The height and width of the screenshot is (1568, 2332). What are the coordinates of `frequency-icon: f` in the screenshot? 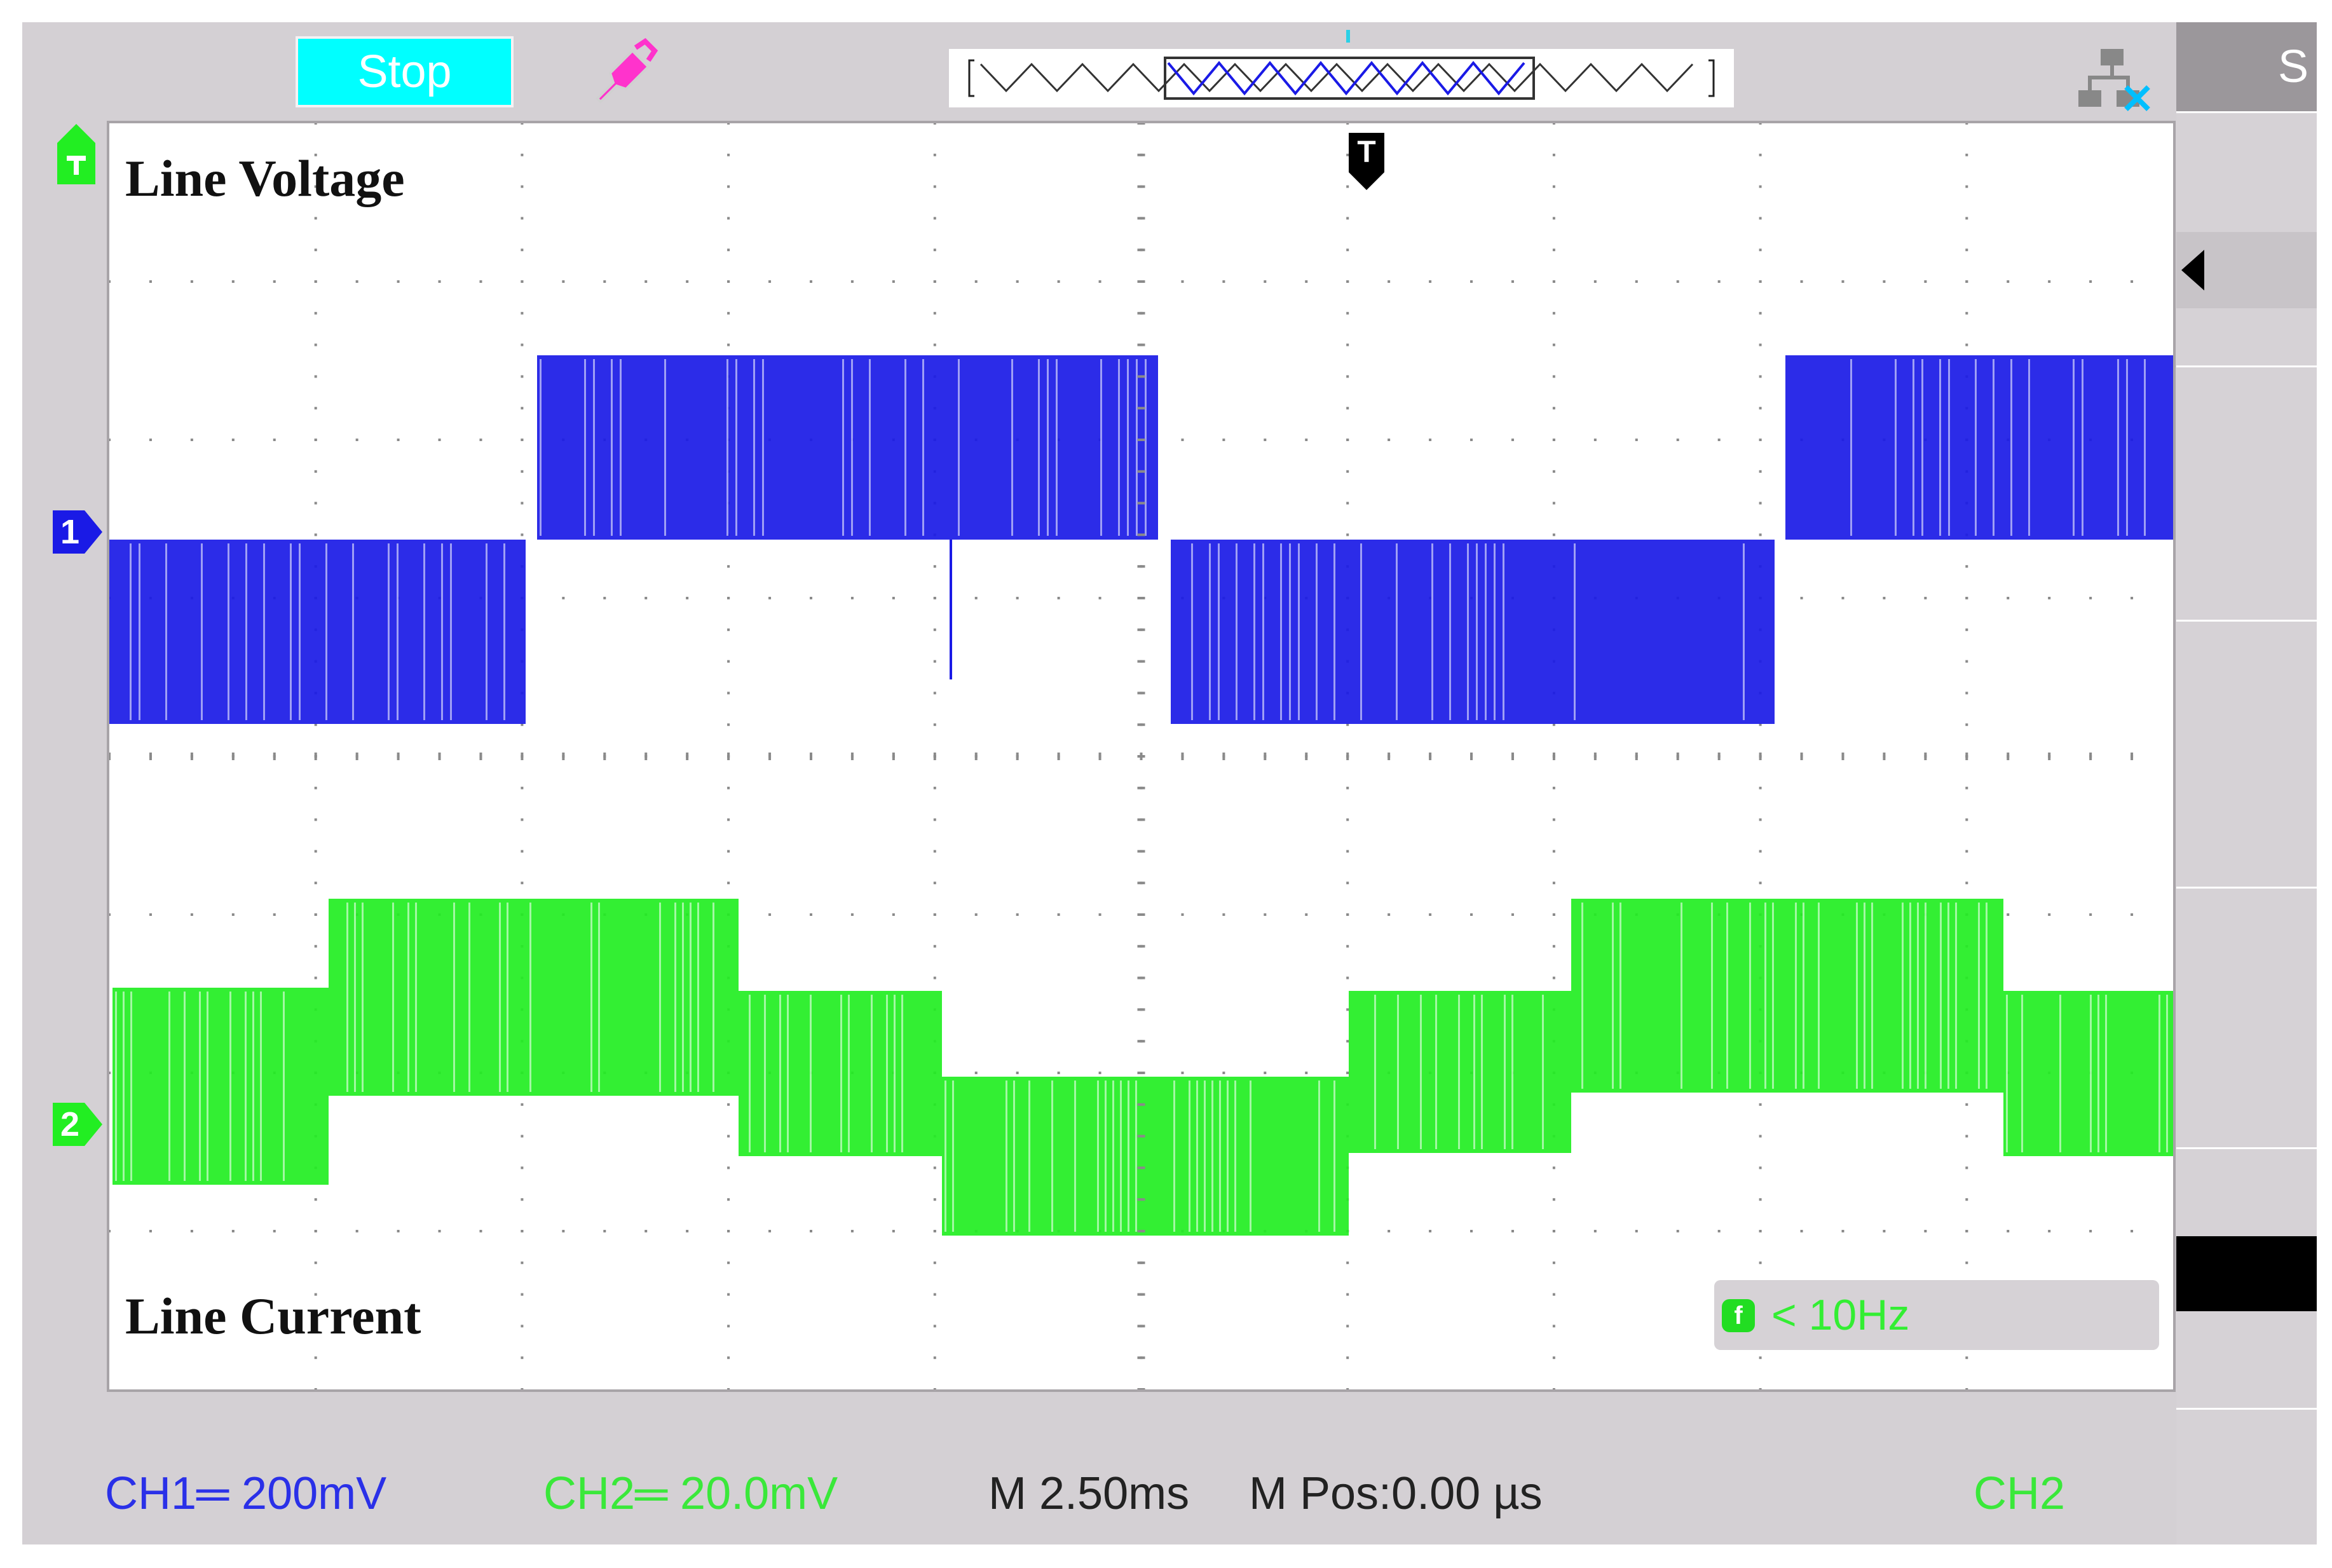 It's located at (1738, 1315).